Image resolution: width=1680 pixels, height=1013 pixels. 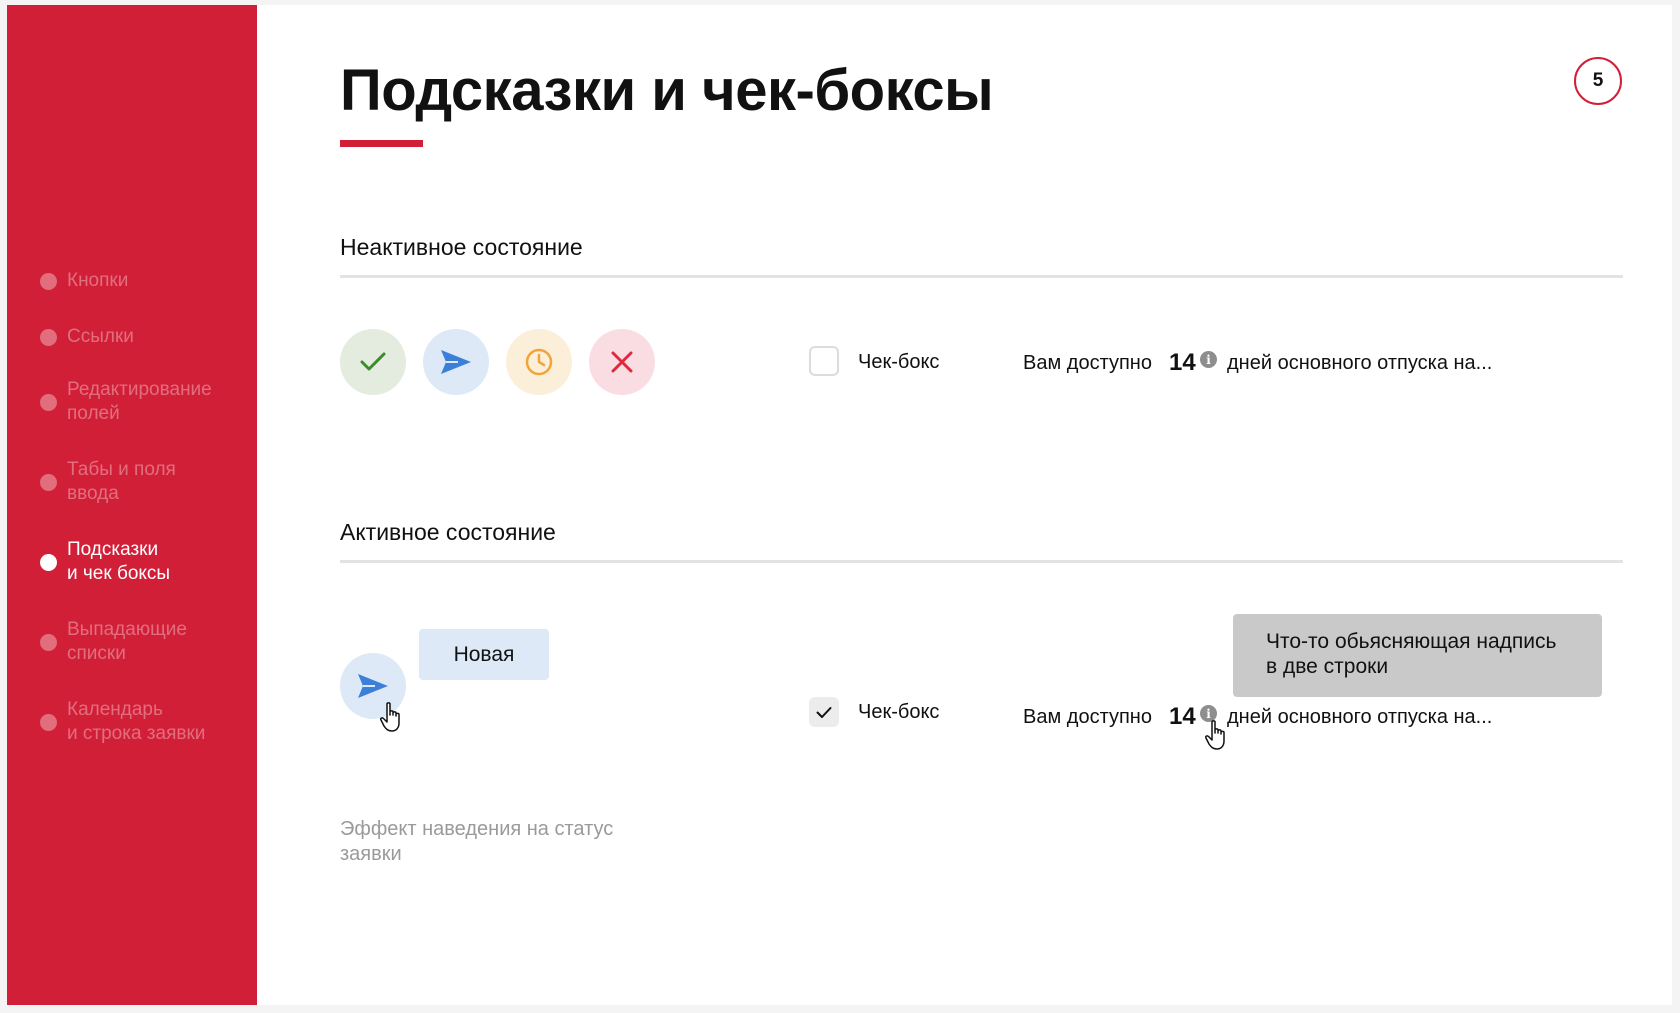 What do you see at coordinates (119, 561) in the screenshot?
I see `sidebar-item-label: Подсказки и чек боксы` at bounding box center [119, 561].